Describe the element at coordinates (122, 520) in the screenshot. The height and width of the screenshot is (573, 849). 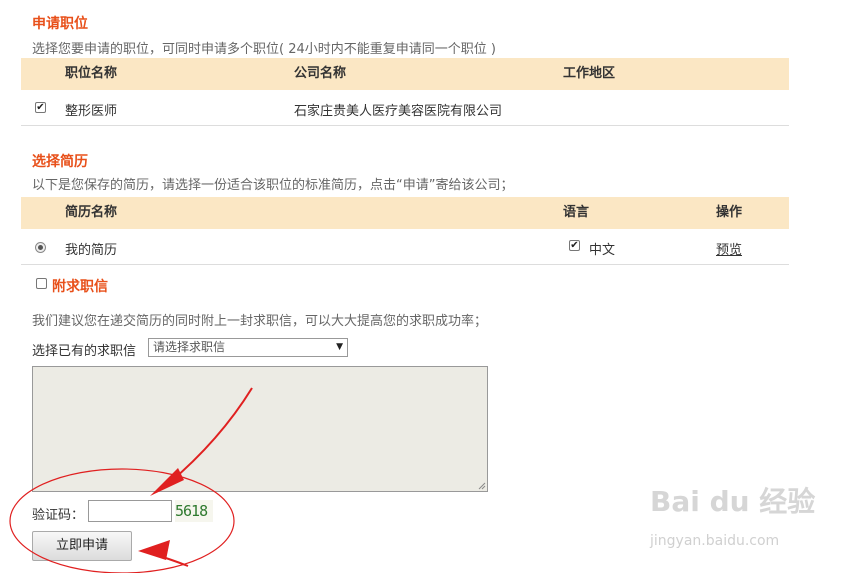
I see `annotation-ellipse` at that location.